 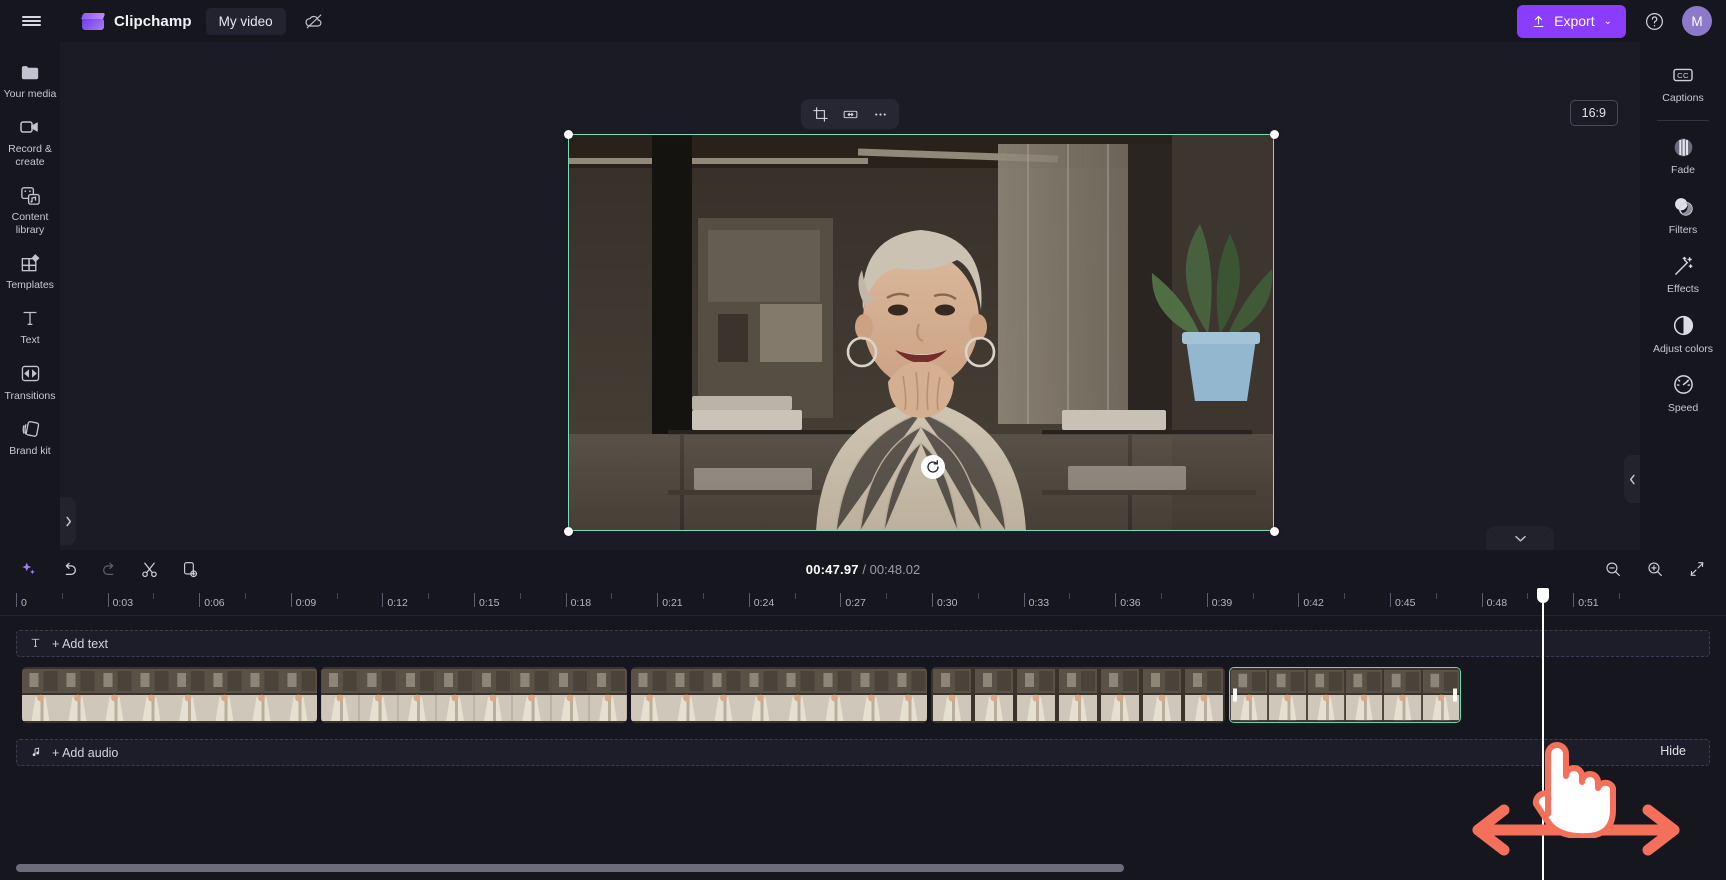 I want to click on undo-icon, so click(x=69, y=569).